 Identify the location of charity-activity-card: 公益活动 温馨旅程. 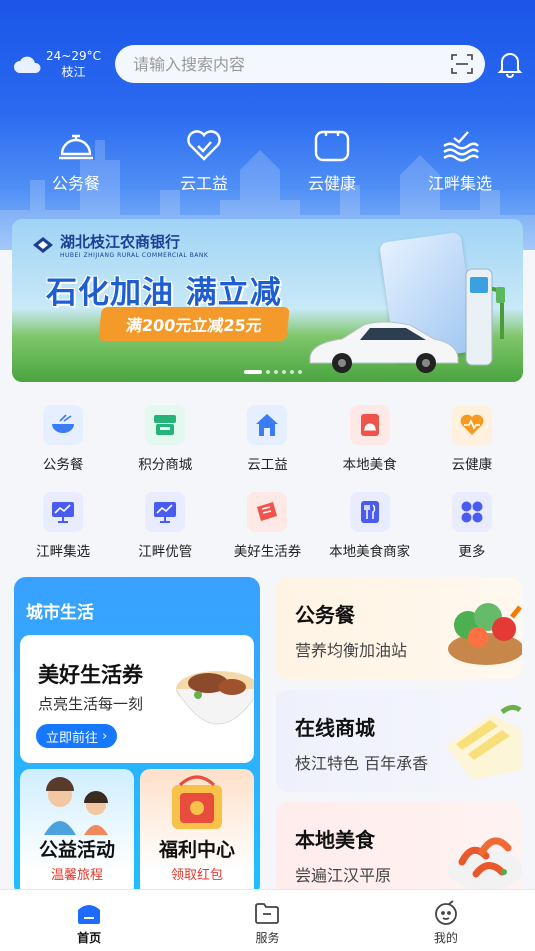
(77, 833).